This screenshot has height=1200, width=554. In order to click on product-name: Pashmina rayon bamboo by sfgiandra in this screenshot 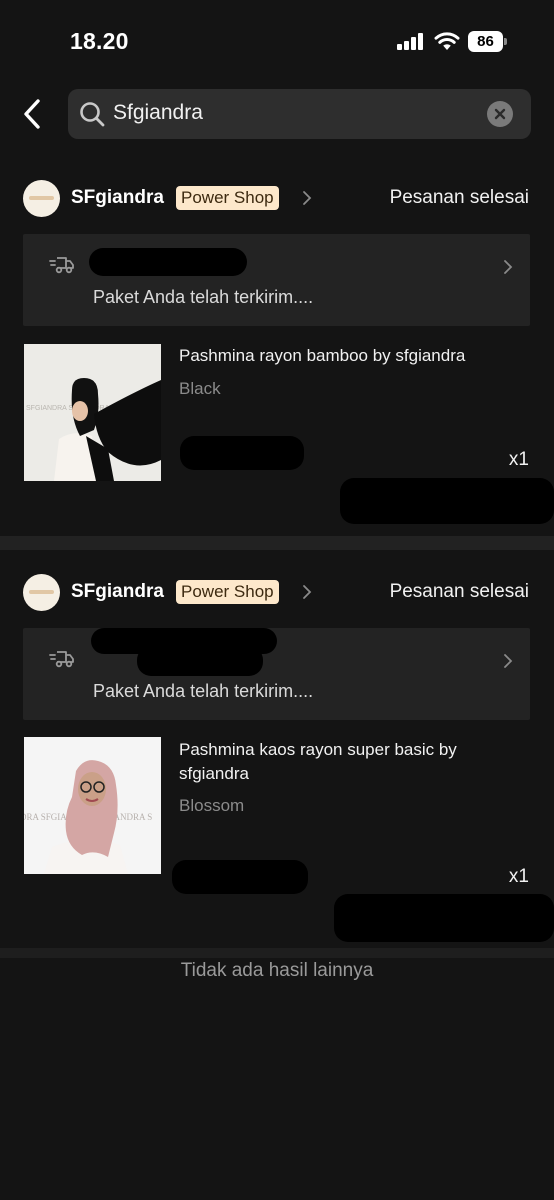, I will do `click(322, 355)`.